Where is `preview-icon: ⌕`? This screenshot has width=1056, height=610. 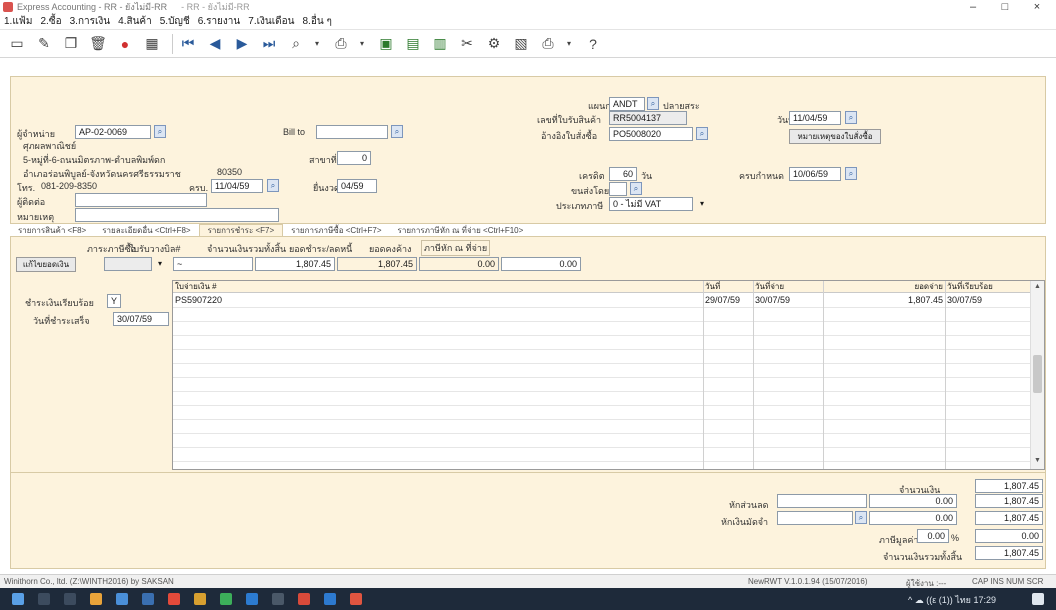
preview-icon: ⌕ is located at coordinates (296, 44).